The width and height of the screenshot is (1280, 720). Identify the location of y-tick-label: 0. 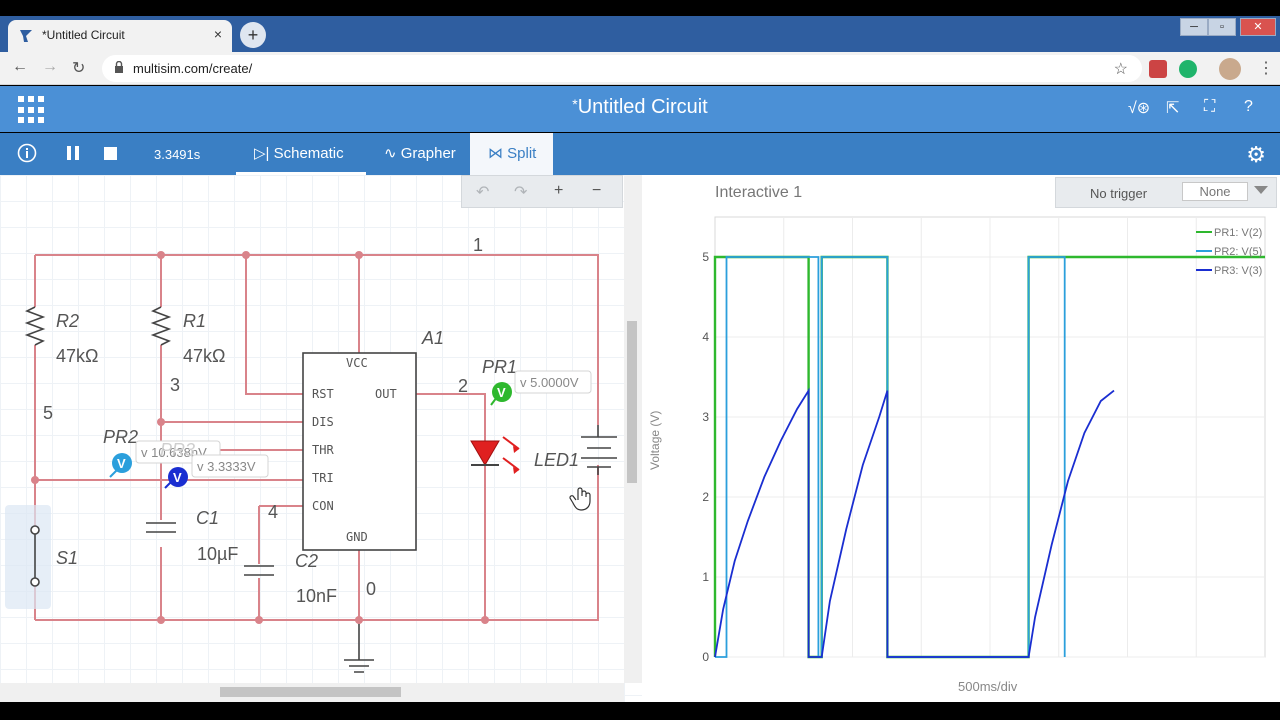
(705, 657).